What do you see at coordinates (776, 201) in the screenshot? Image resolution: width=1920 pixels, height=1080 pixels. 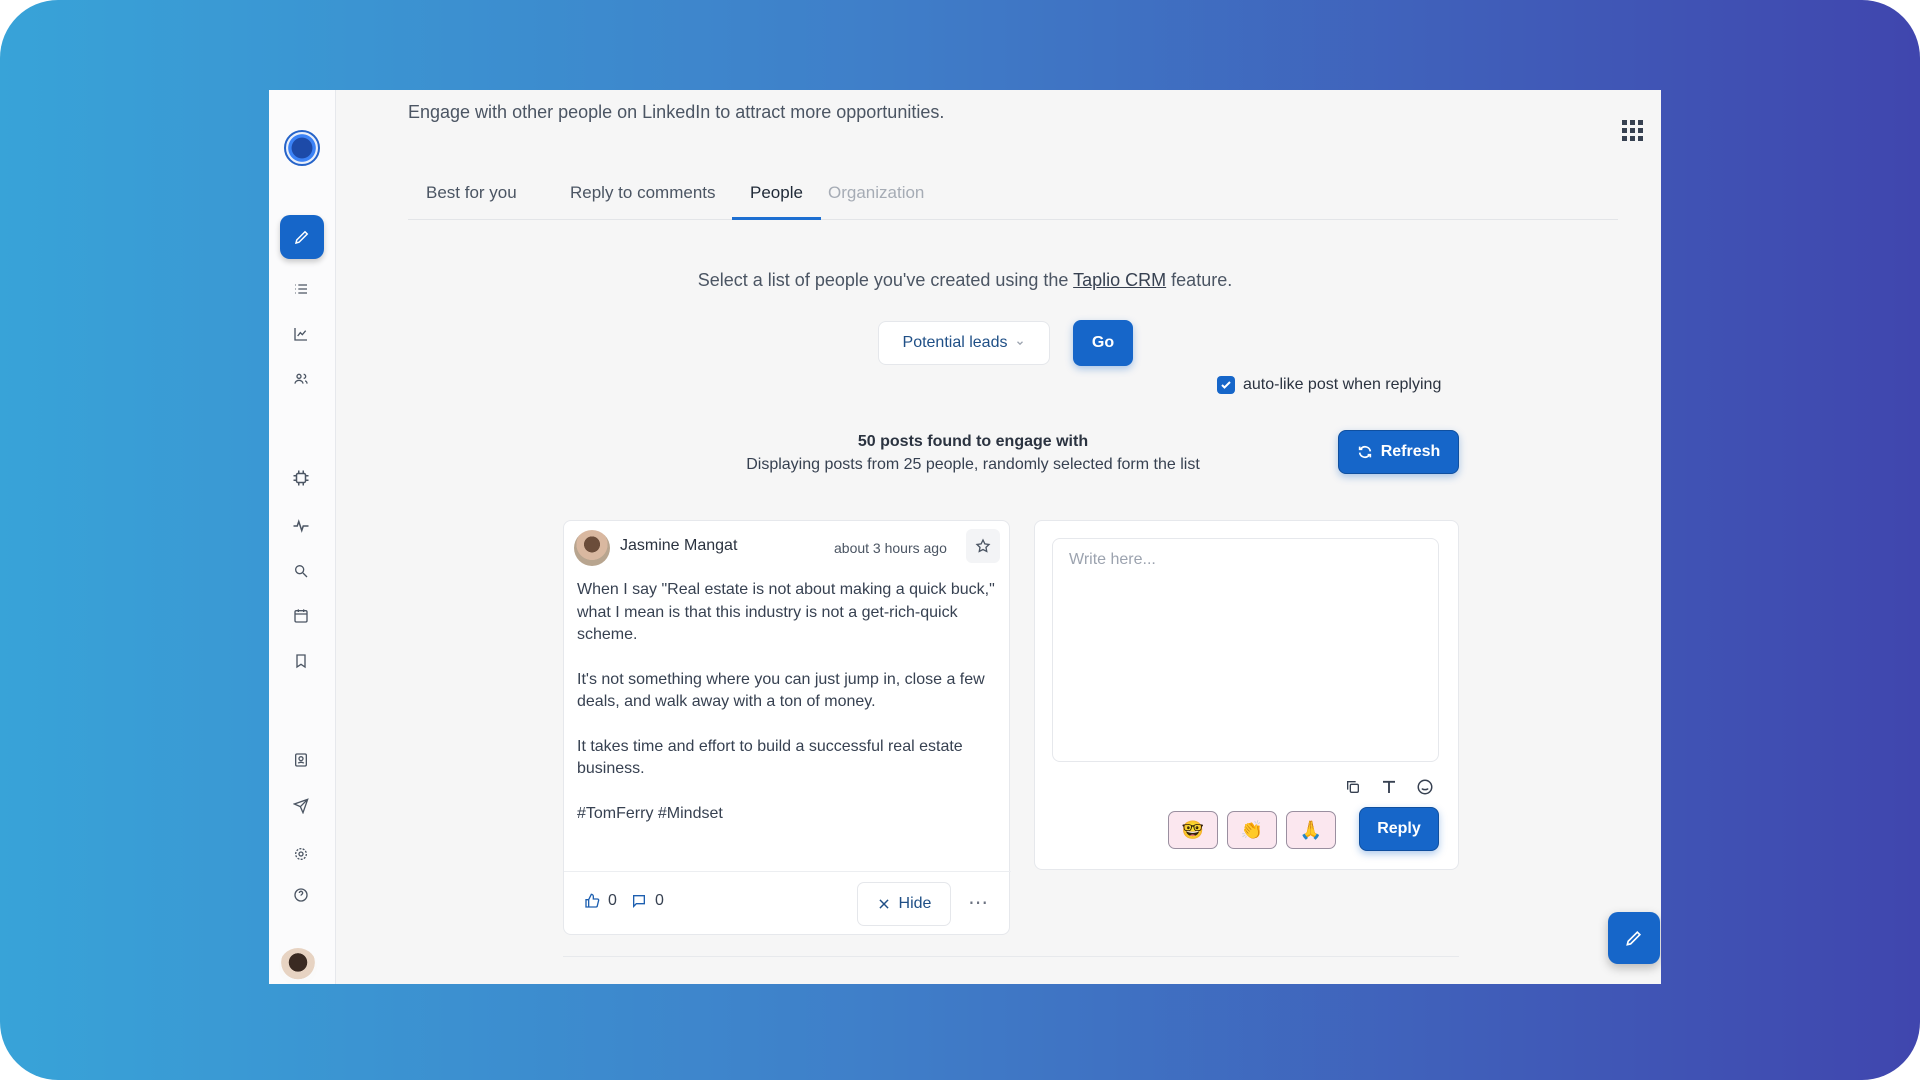 I see `tab-people: People` at bounding box center [776, 201].